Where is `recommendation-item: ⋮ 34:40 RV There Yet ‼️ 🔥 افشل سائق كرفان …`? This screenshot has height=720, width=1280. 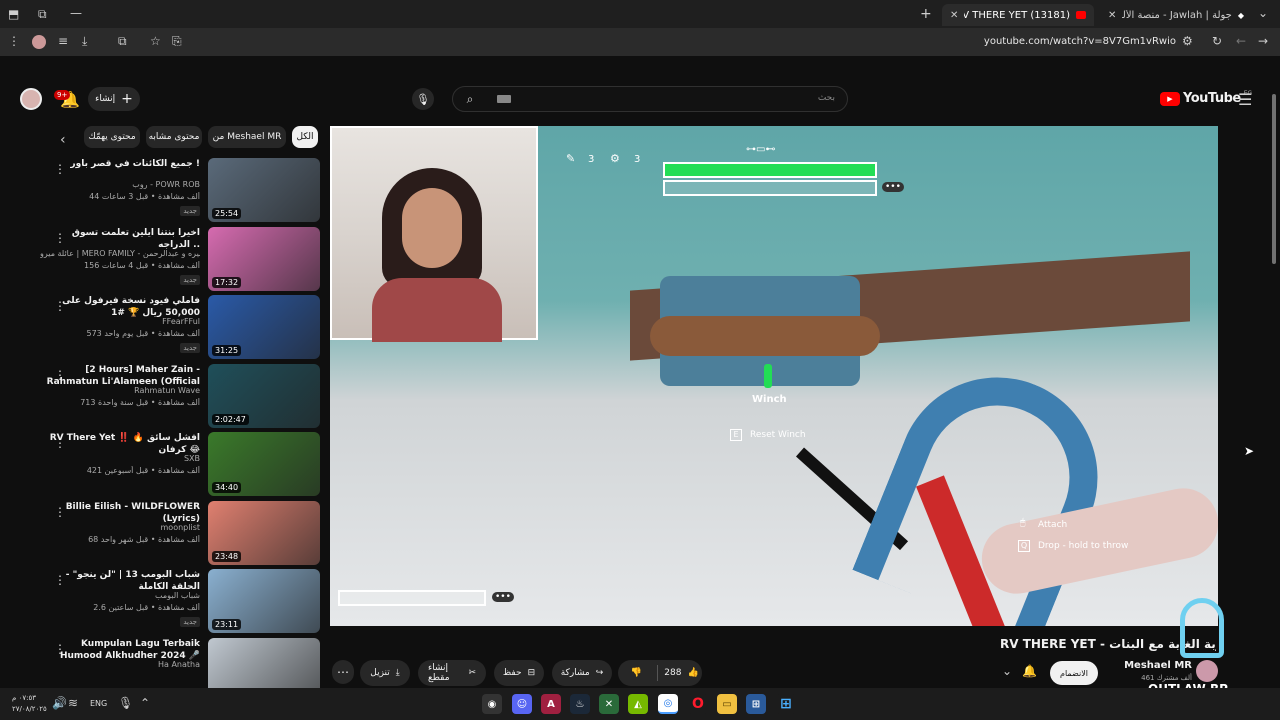 recommendation-item: ⋮ 34:40 RV There Yet ‼️ 🔥 افشل سائق كرفان … is located at coordinates (180, 464).